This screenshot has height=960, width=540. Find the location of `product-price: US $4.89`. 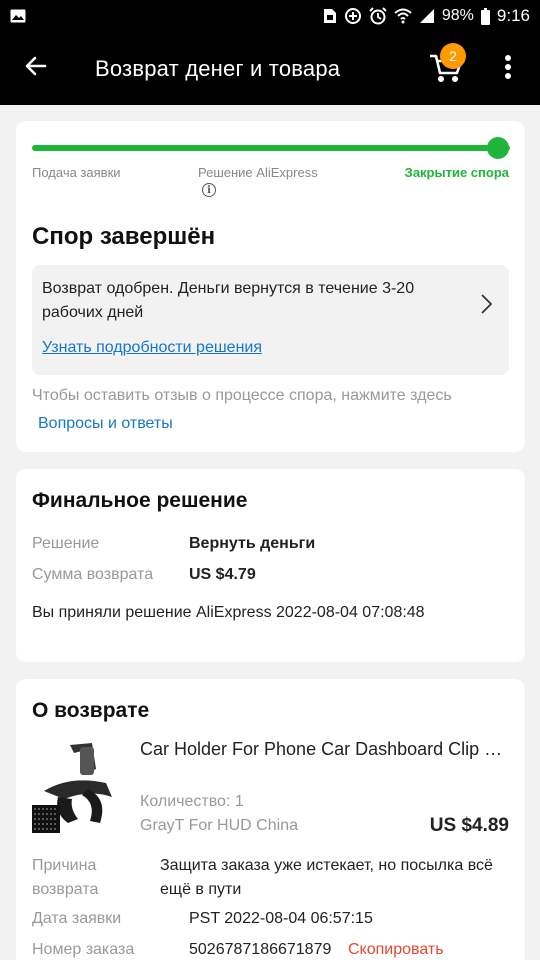

product-price: US $4.89 is located at coordinates (469, 825).